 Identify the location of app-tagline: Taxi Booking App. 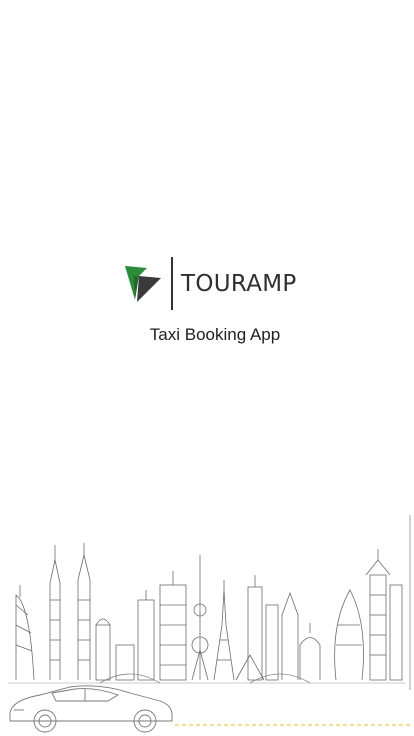
(215, 334).